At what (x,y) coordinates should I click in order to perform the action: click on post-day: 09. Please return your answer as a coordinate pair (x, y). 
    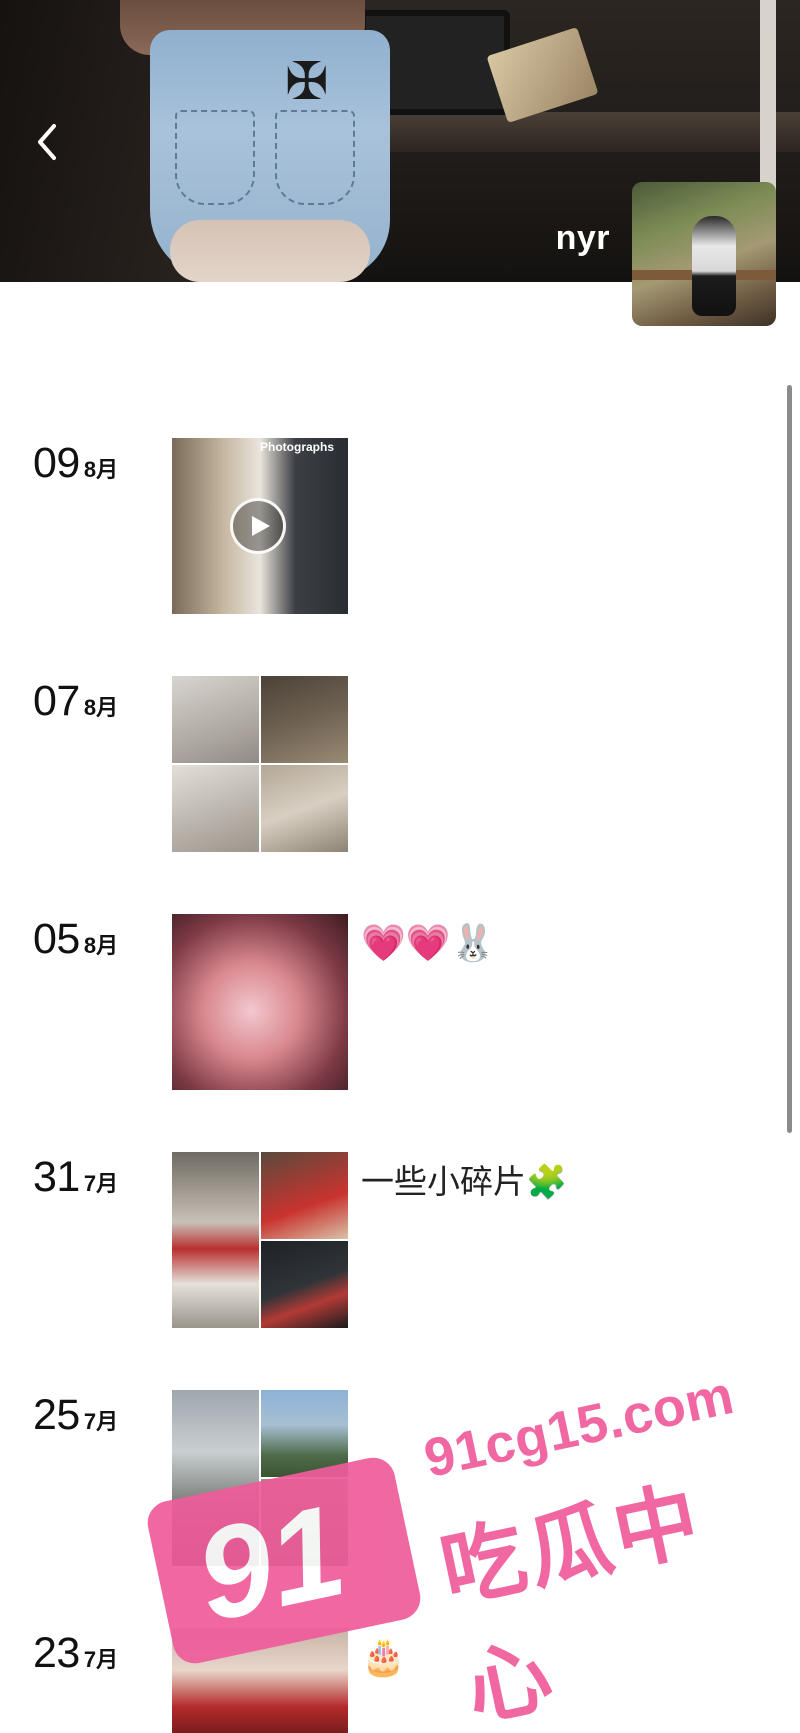
    Looking at the image, I should click on (56, 463).